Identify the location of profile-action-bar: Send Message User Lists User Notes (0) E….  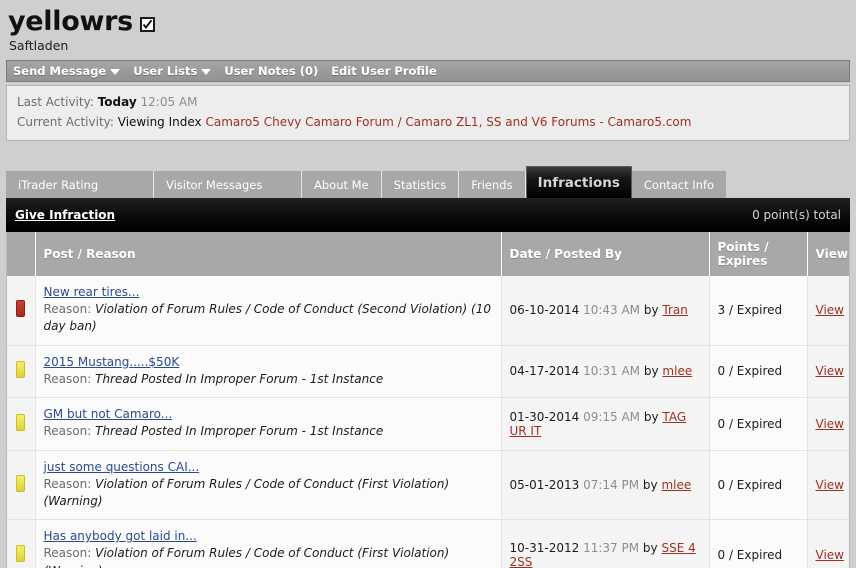
(428, 71).